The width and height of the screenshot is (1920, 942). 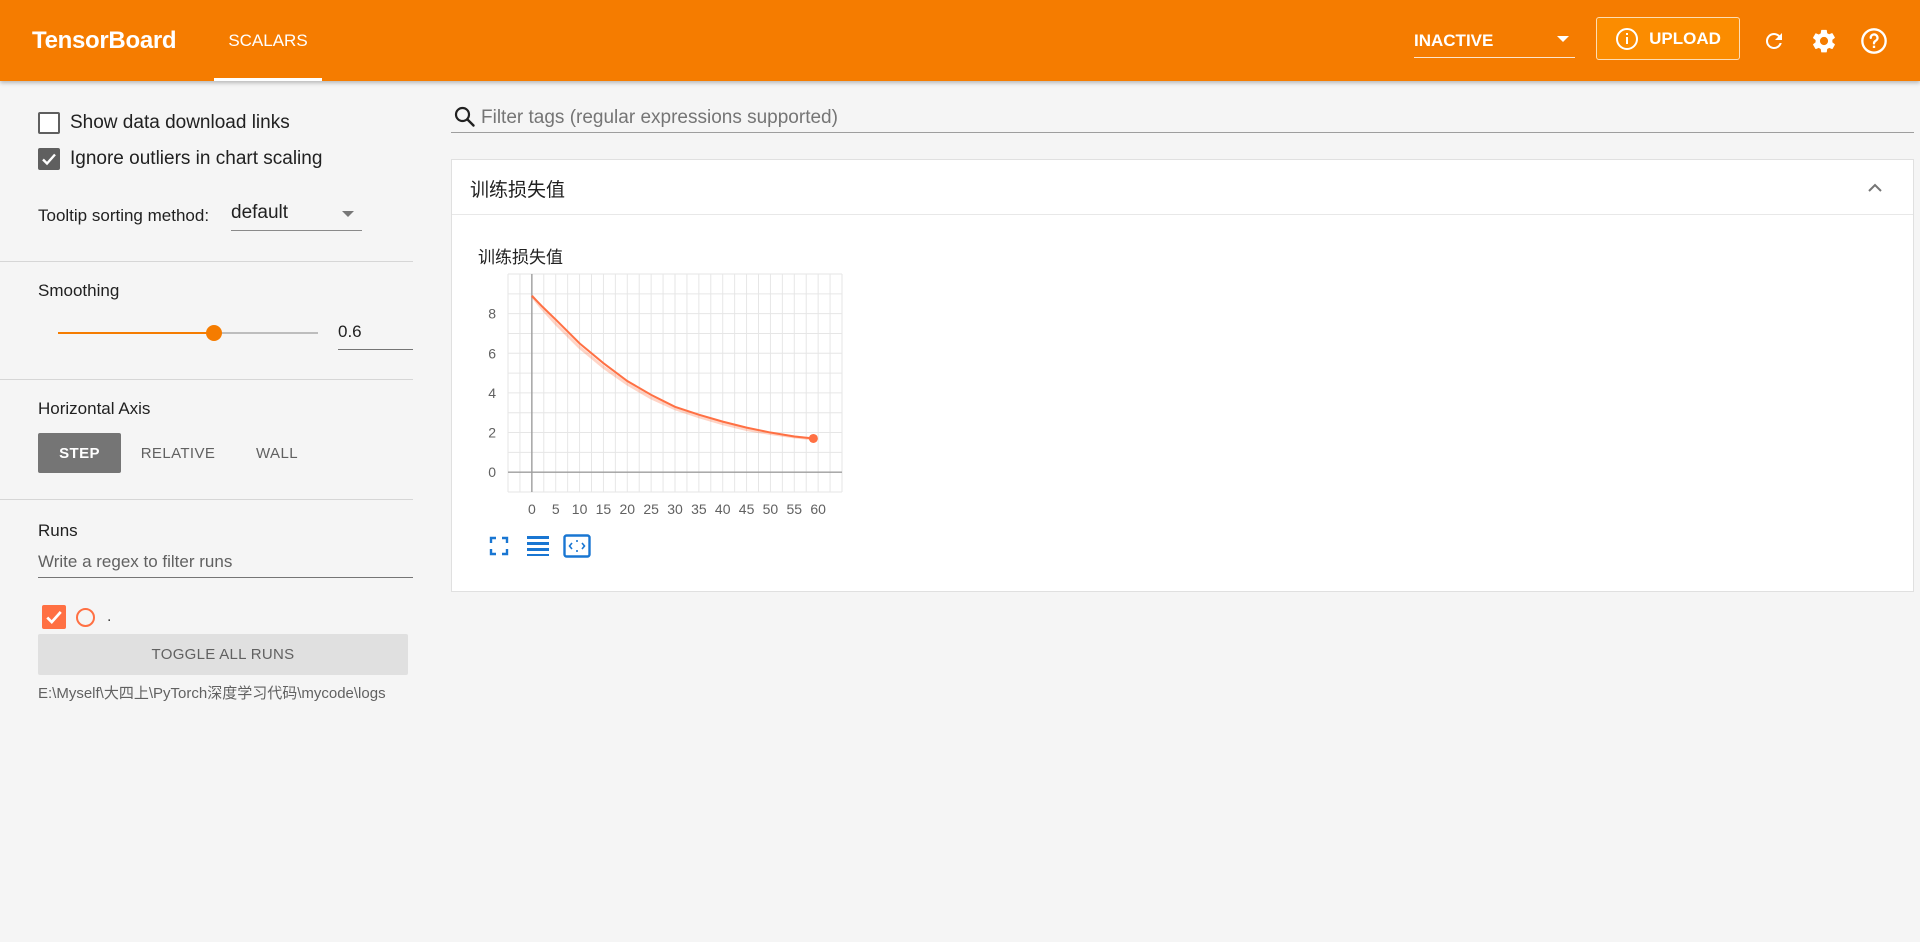 I want to click on checkbox-label: Show data download links, so click(x=180, y=122).